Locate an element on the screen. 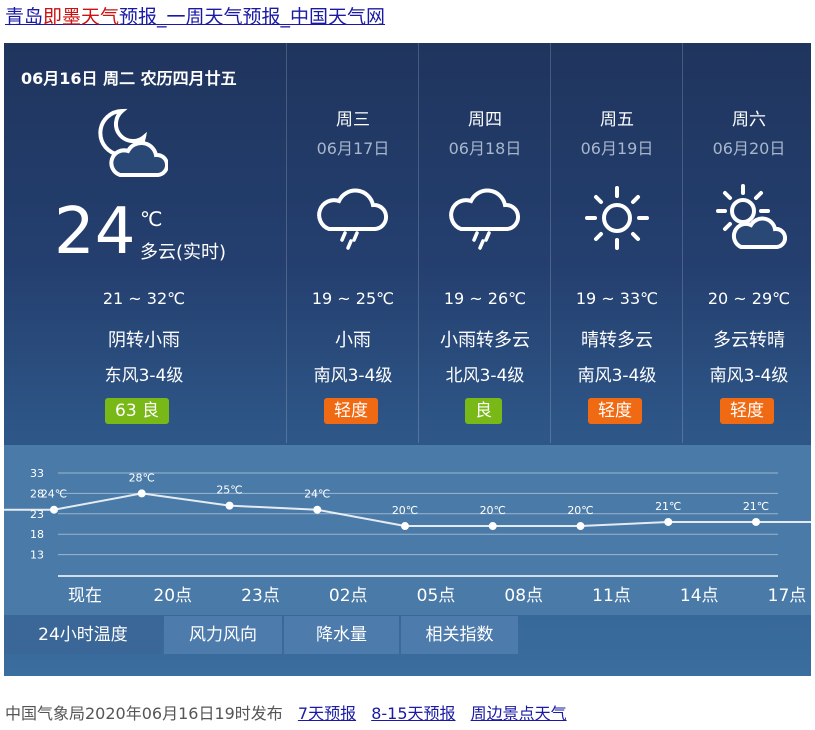 The height and width of the screenshot is (730, 815). forecast-day-2: 周四 06月18日 19 ~ 26℃ 小雨转多云 北风3-4级 良 is located at coordinates (484, 243).